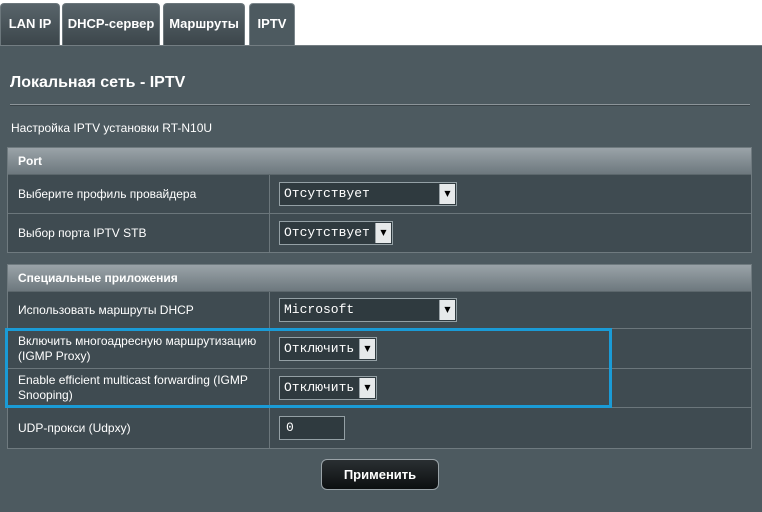 Image resolution: width=762 pixels, height=512 pixels. Describe the element at coordinates (204, 24) in the screenshot. I see `tab-routes: Маршруты` at that location.